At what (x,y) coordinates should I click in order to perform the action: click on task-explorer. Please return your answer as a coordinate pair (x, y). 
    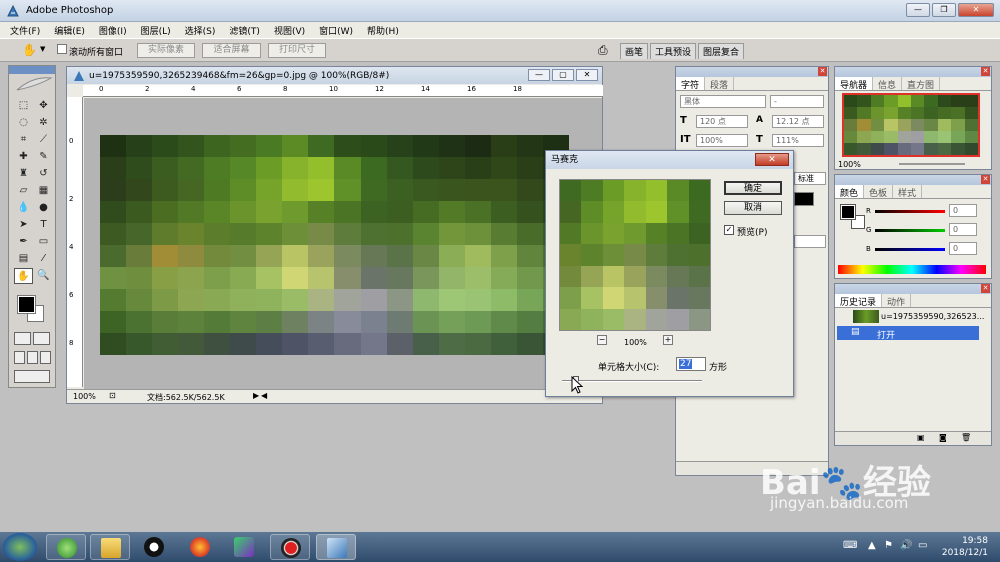
    Looking at the image, I should click on (110, 547).